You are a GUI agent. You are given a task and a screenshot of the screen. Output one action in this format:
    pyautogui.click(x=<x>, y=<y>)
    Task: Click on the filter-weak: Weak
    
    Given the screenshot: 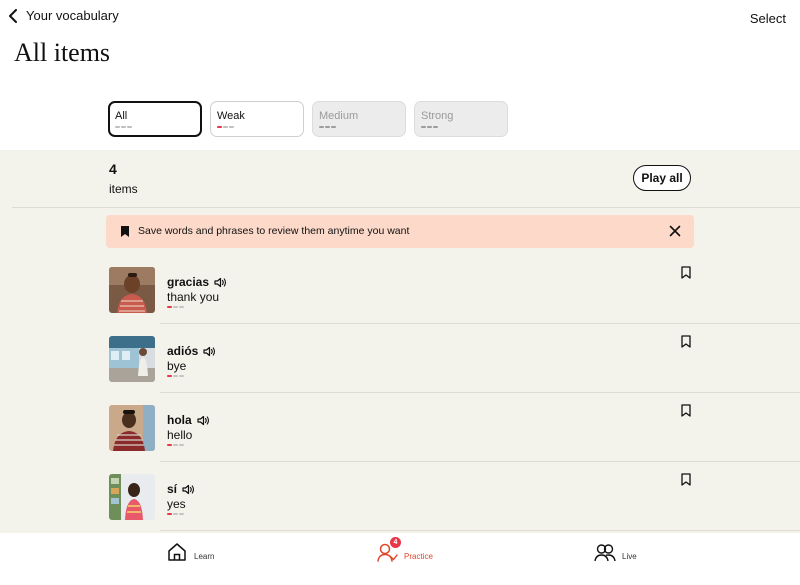 What is the action you would take?
    pyautogui.click(x=257, y=119)
    